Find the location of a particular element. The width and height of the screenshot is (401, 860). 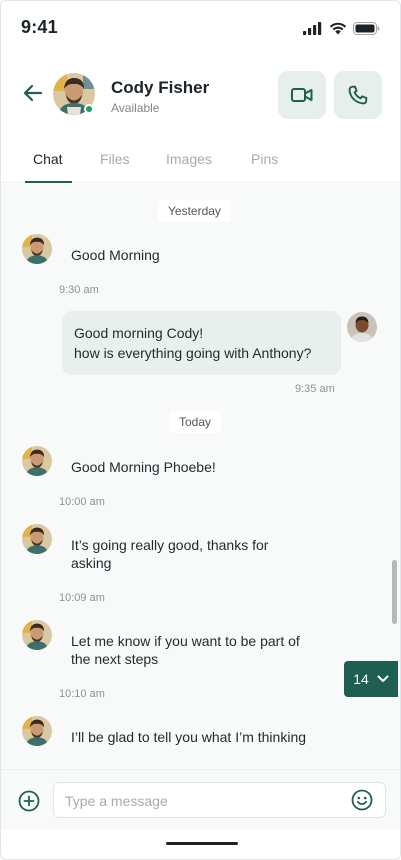

battery-icon is located at coordinates (366, 28).